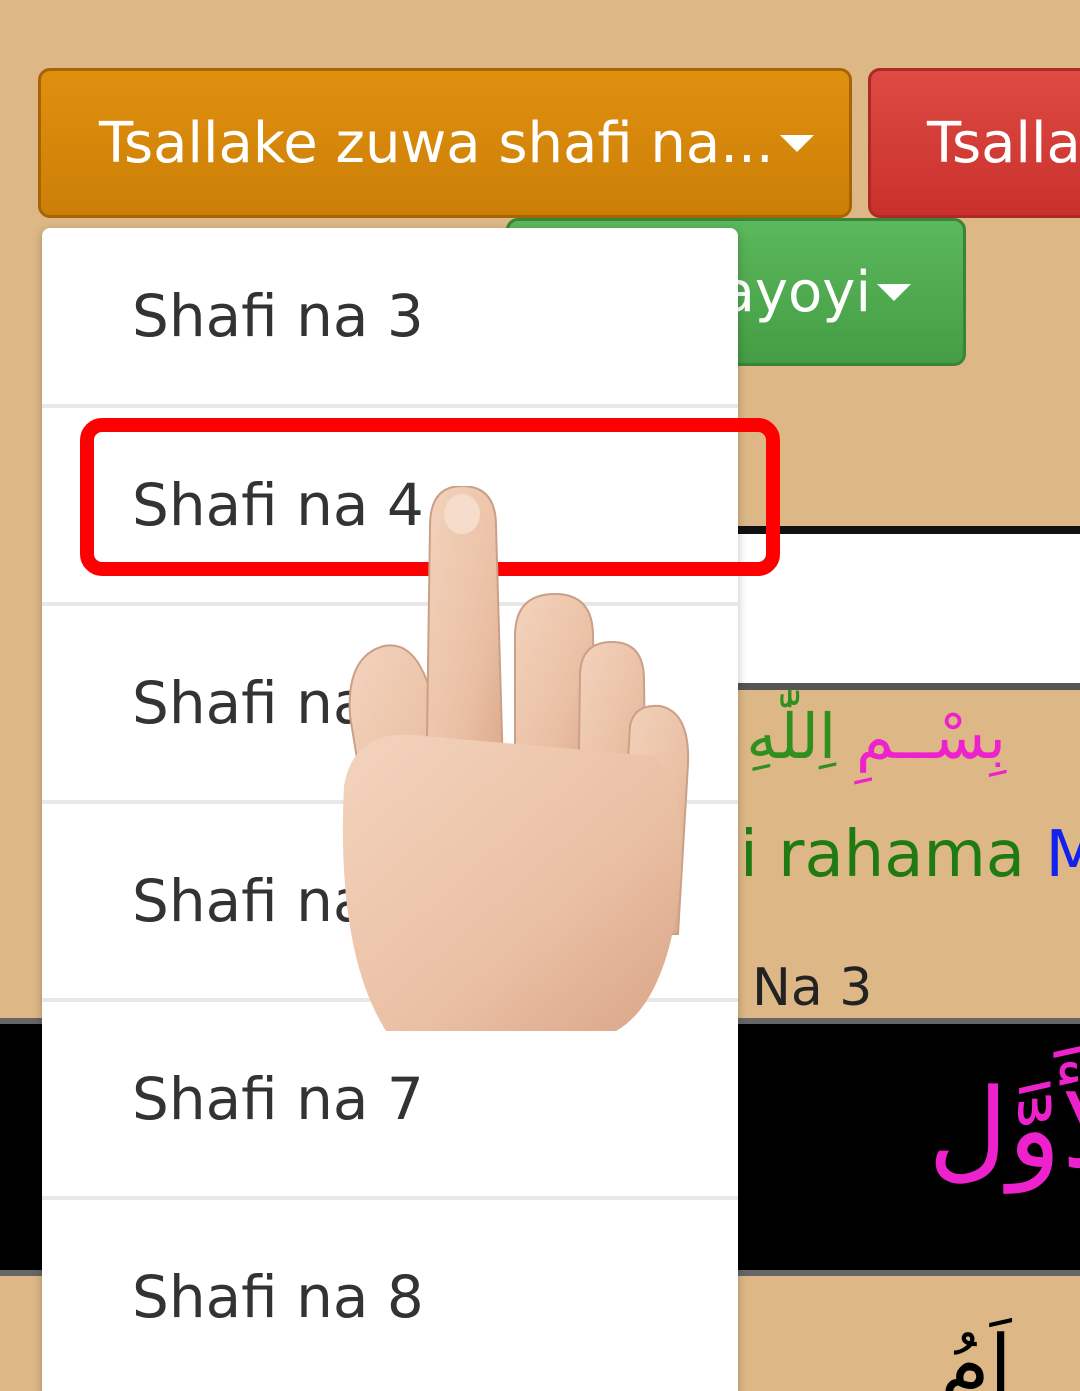 The image size is (1080, 1391). What do you see at coordinates (1062, 855) in the screenshot?
I see `translation-blue: M` at bounding box center [1062, 855].